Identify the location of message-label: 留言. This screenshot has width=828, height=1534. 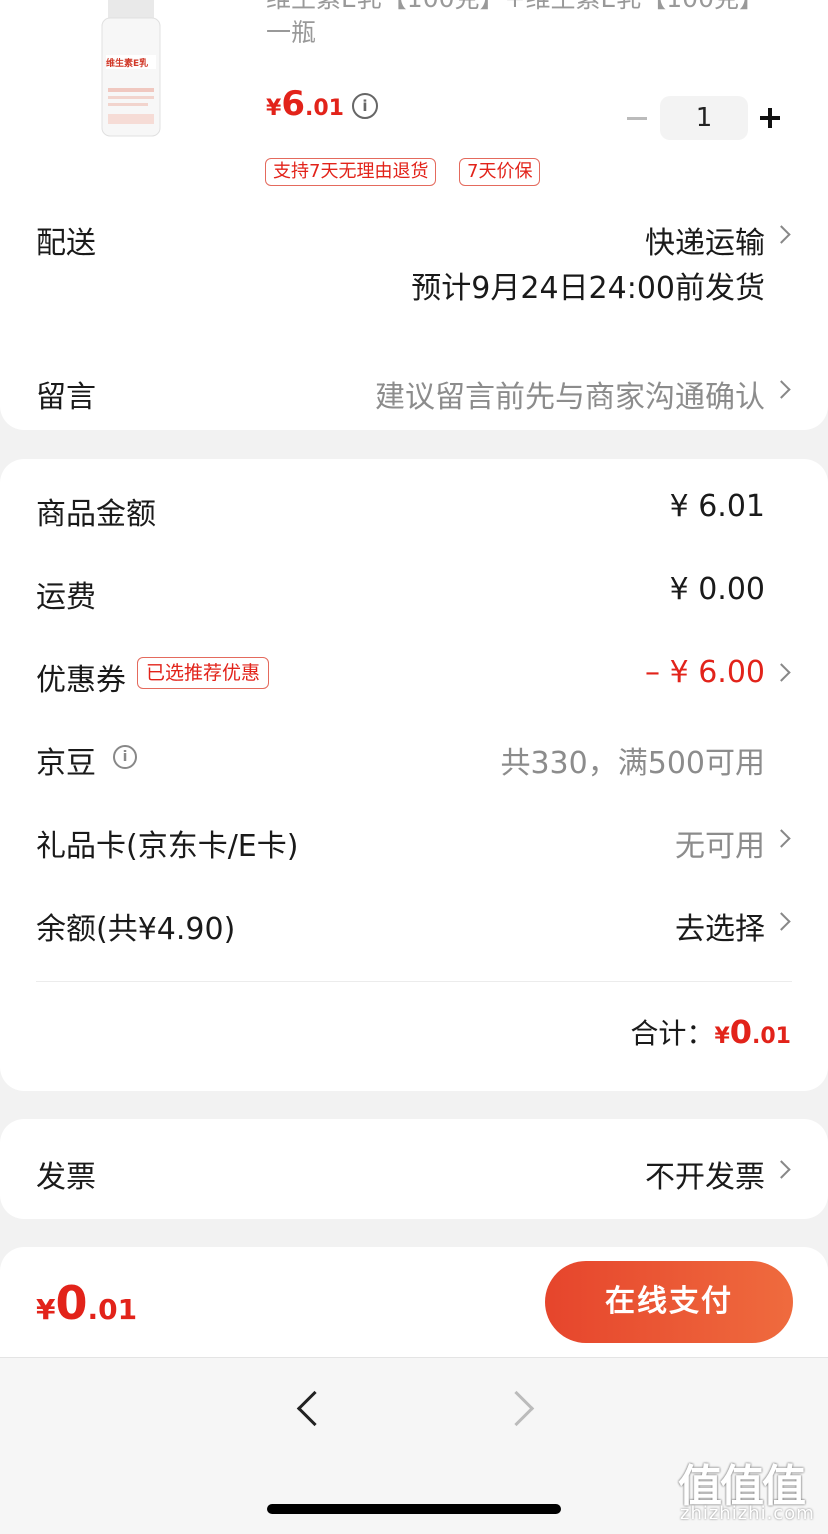
(66, 397).